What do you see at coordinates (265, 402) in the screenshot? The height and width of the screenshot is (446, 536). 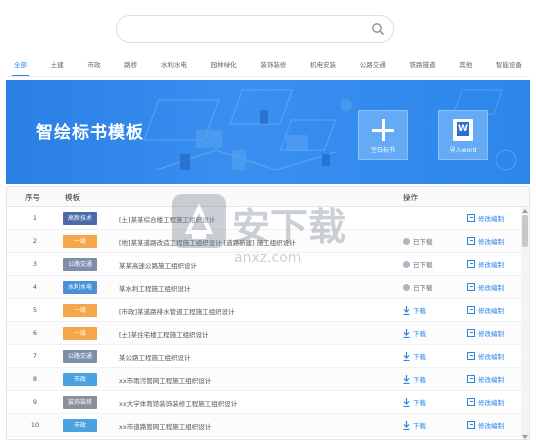 I see `table-row: 9 装饰装修 xx大学体育馆装饰装修工程施工组织设计 下载 修改编制` at bounding box center [265, 402].